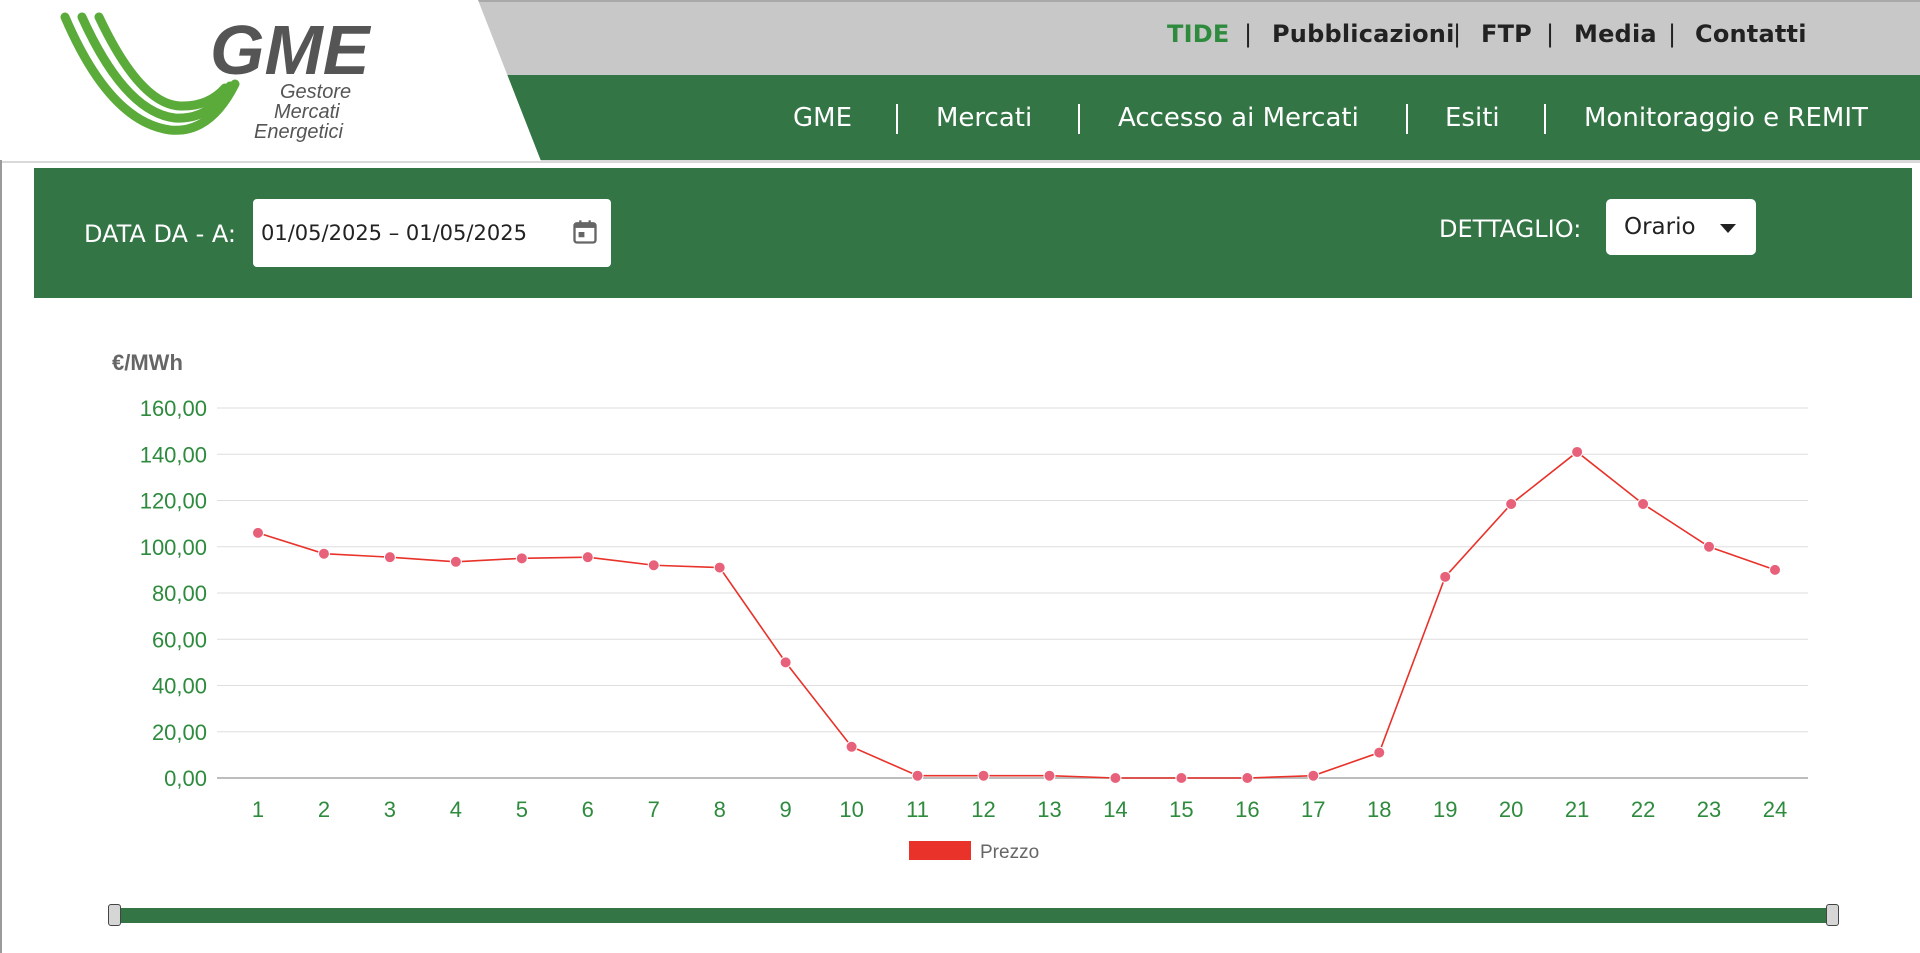  Describe the element at coordinates (1615, 34) in the screenshot. I see `util-link-media: Media` at that location.